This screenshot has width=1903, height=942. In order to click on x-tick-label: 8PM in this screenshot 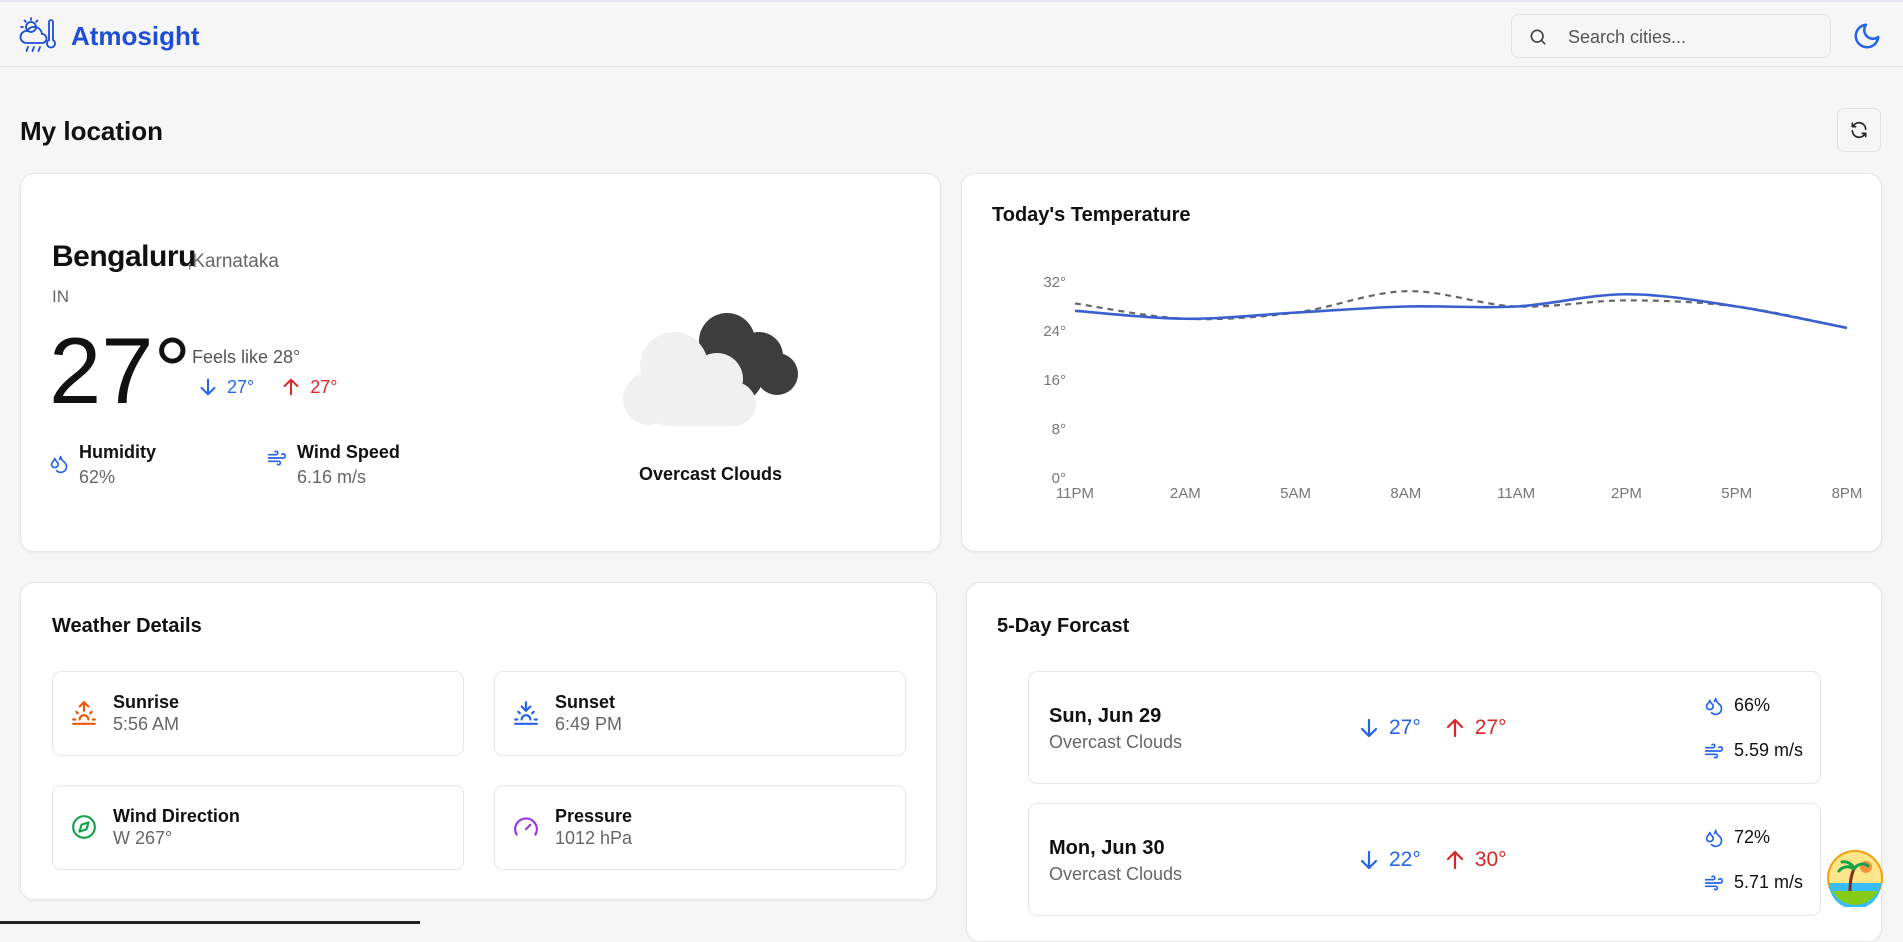, I will do `click(1847, 493)`.